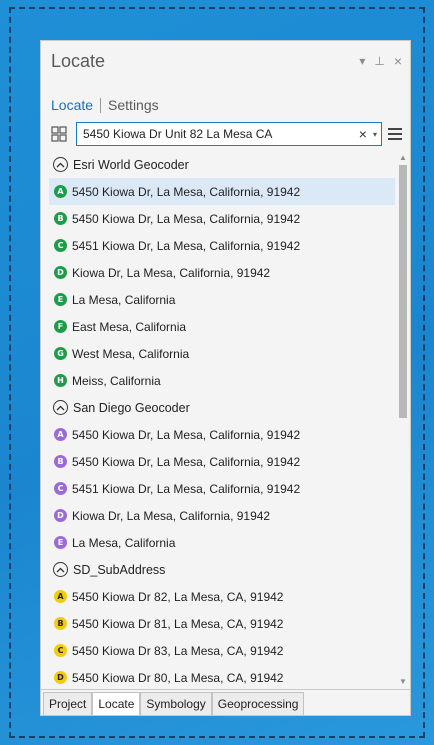  Describe the element at coordinates (403, 682) in the screenshot. I see `scroll-down-icon: ▼` at that location.